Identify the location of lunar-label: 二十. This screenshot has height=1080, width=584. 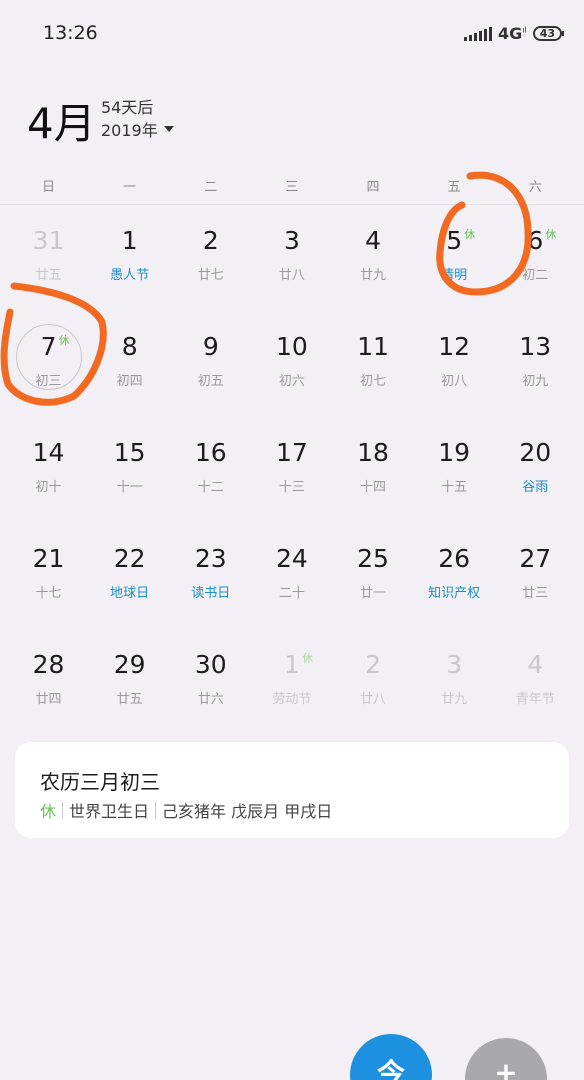
(291, 593).